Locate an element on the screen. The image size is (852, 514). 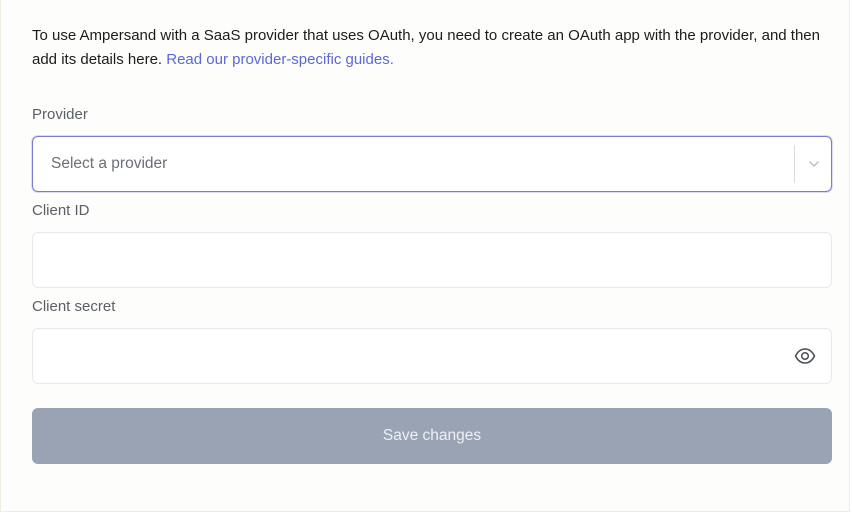
chevron-down-icon is located at coordinates (814, 164).